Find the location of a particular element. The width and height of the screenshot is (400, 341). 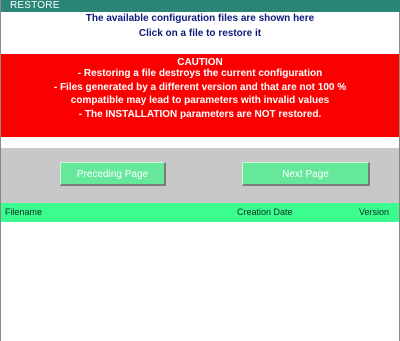

column-header-creation-date: Creation Date is located at coordinates (265, 212).